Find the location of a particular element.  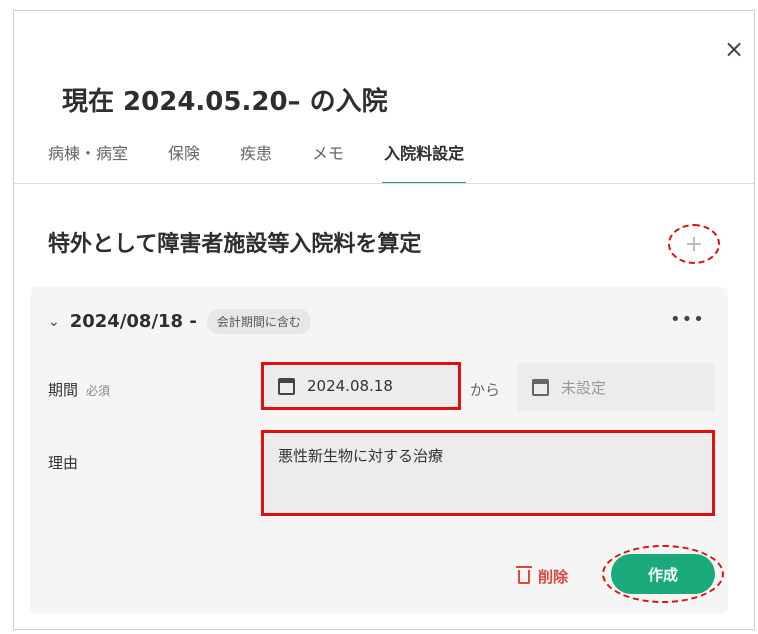

from-label: から is located at coordinates (485, 390).